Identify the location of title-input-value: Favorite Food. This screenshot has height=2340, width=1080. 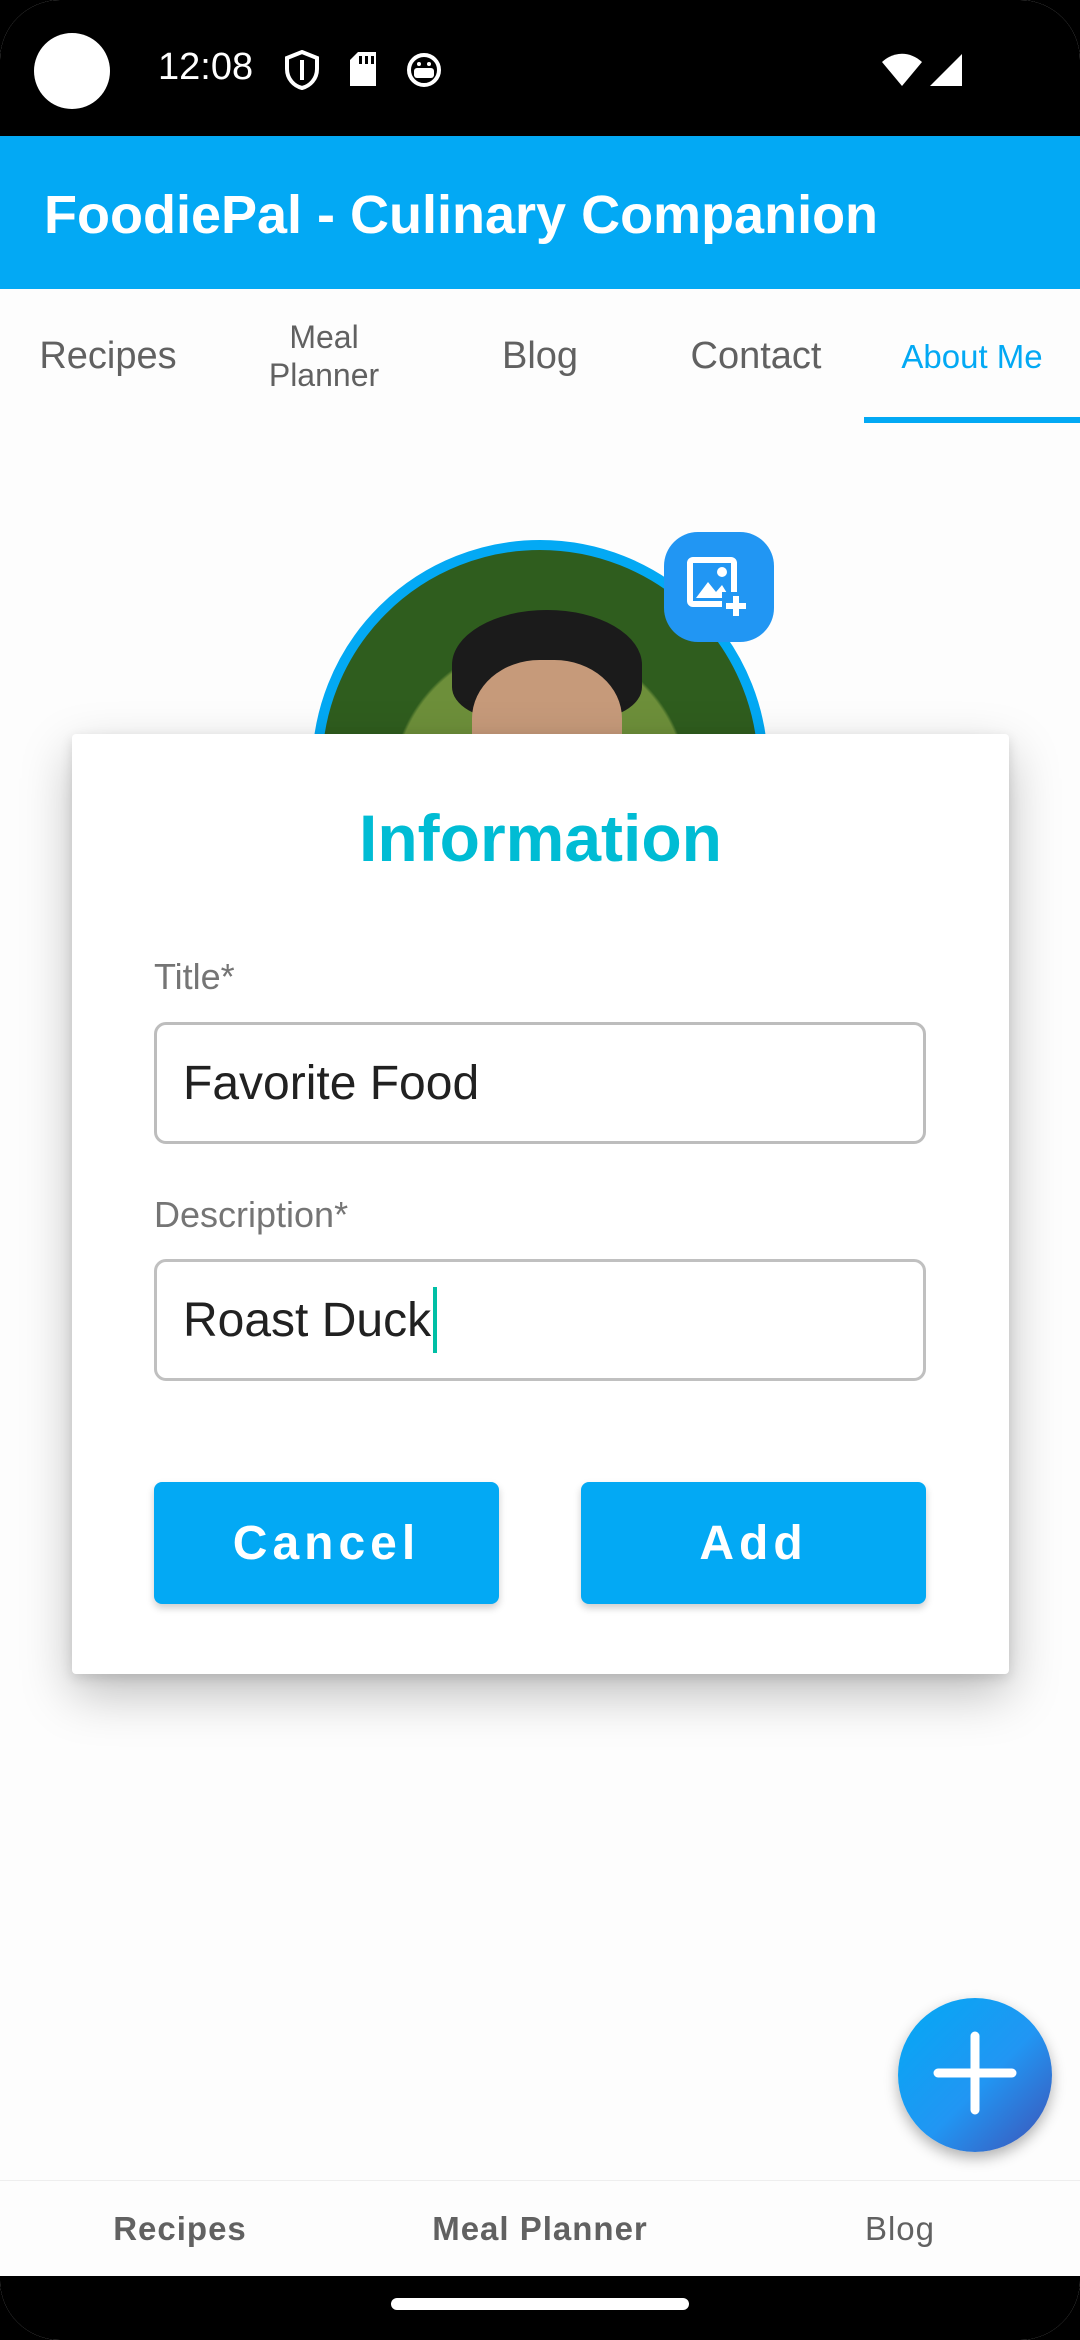
(331, 1083).